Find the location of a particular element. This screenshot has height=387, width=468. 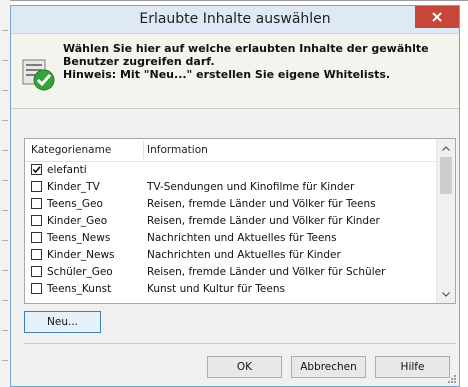

help-button: Hilfe is located at coordinates (412, 367).